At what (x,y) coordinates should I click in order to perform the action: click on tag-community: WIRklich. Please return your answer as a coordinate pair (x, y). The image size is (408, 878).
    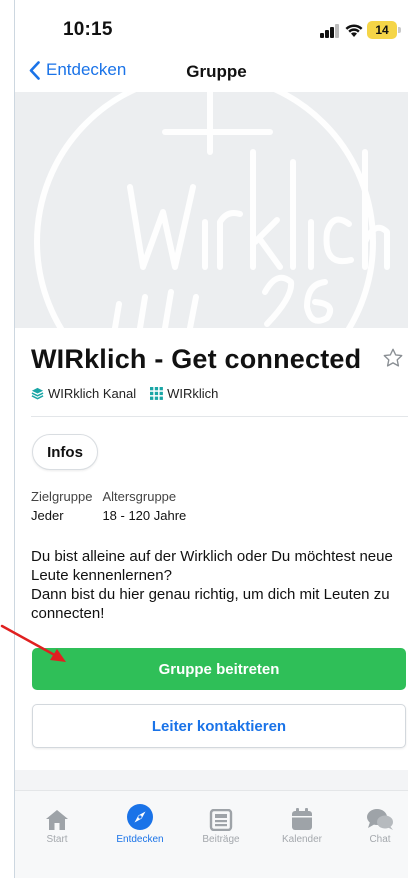
    Looking at the image, I should click on (184, 393).